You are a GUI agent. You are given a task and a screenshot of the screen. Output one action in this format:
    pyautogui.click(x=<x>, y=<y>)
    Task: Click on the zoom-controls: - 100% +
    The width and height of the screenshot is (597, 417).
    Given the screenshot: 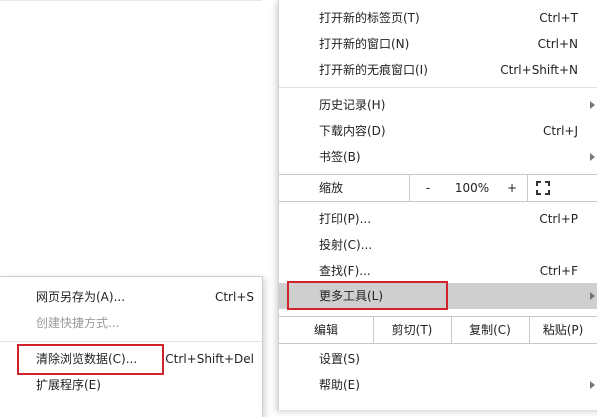 What is the action you would take?
    pyautogui.click(x=468, y=188)
    